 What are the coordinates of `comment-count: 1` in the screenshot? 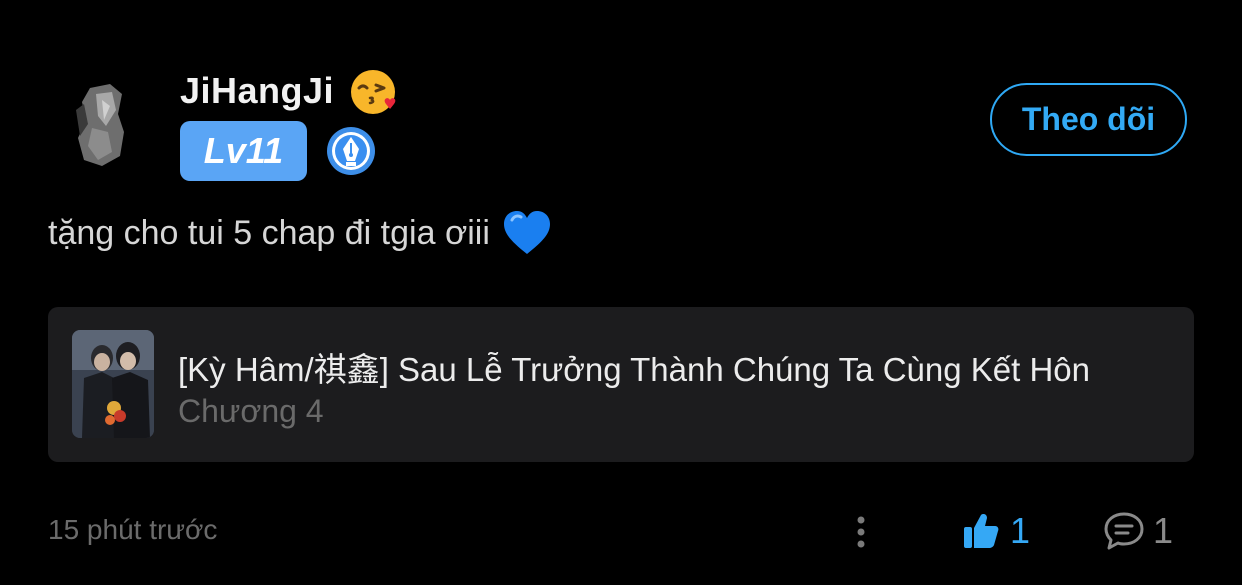 It's located at (1163, 530).